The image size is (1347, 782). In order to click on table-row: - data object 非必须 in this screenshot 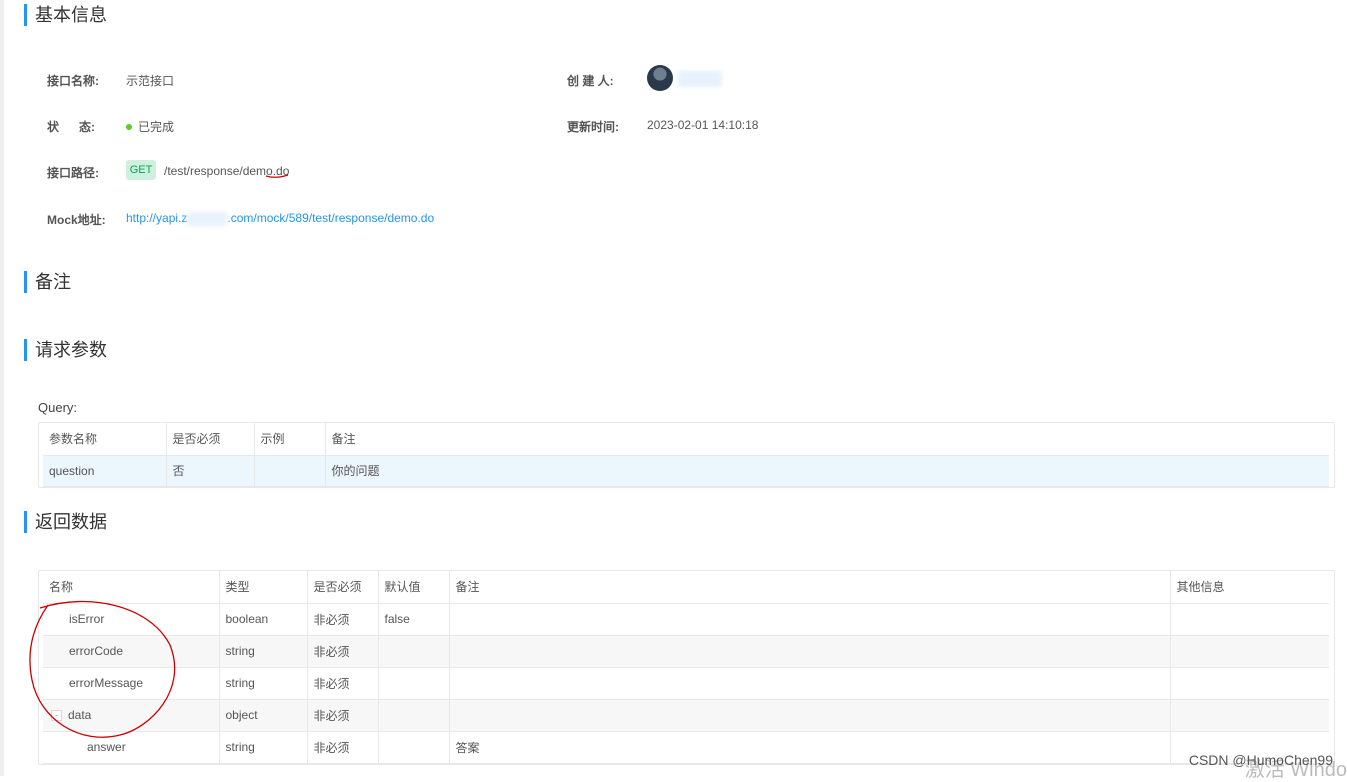, I will do `click(686, 715)`.